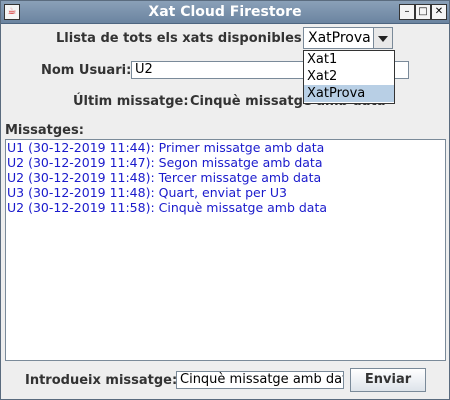 The height and width of the screenshot is (400, 450). I want to click on chat-select-dropdown: Xat1 Xat2 XatProva, so click(349, 77).